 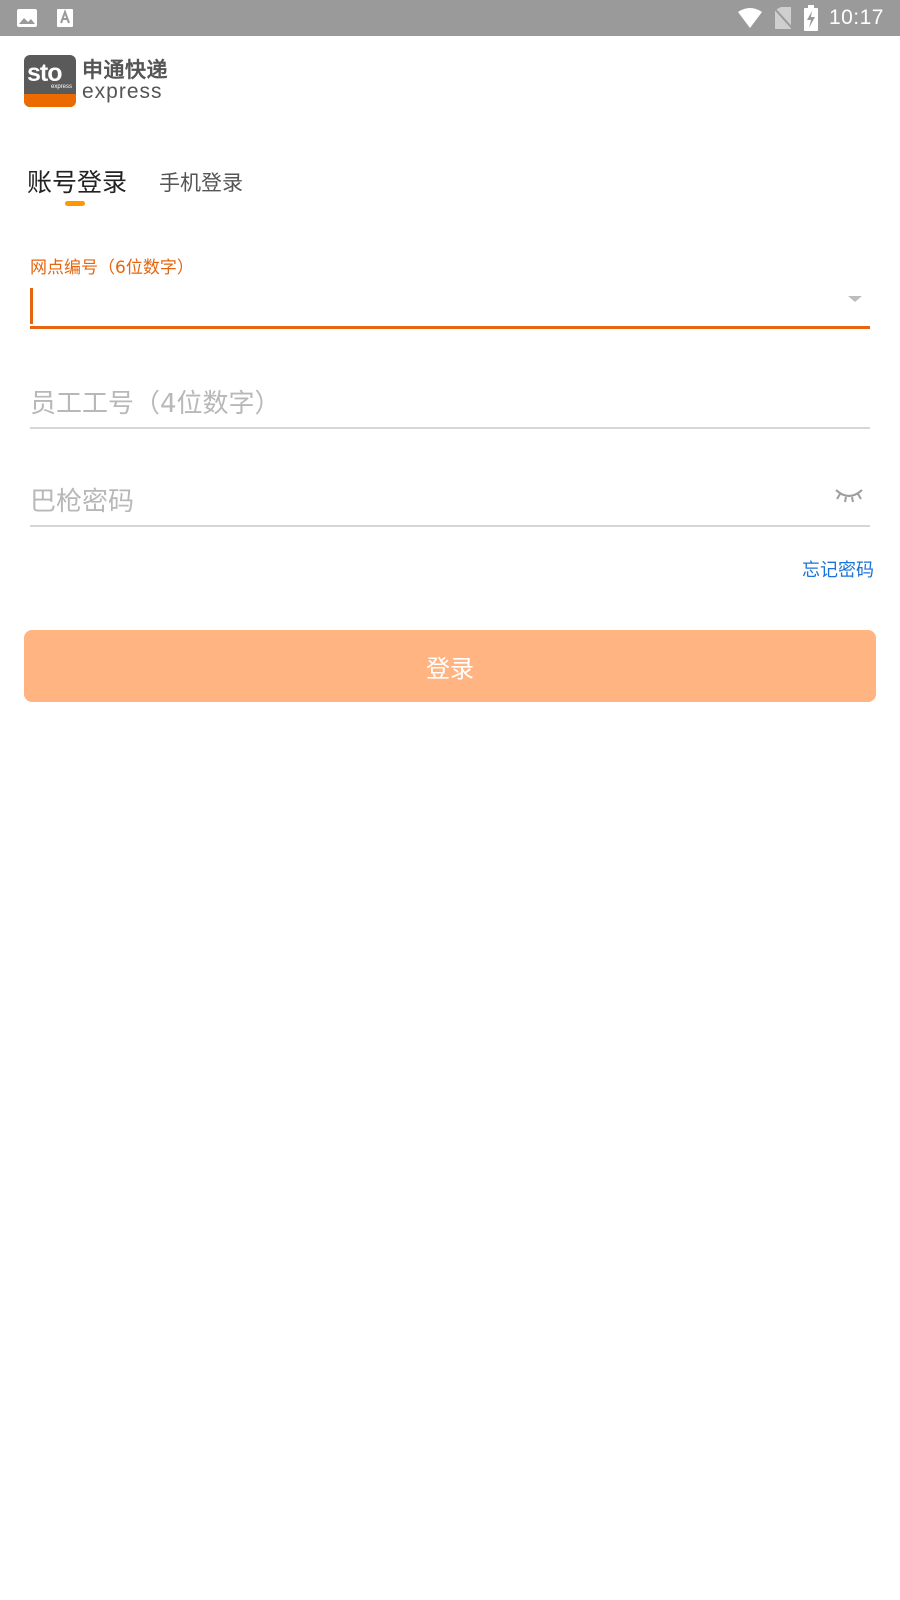 What do you see at coordinates (65, 18) in the screenshot?
I see `text-a-icon` at bounding box center [65, 18].